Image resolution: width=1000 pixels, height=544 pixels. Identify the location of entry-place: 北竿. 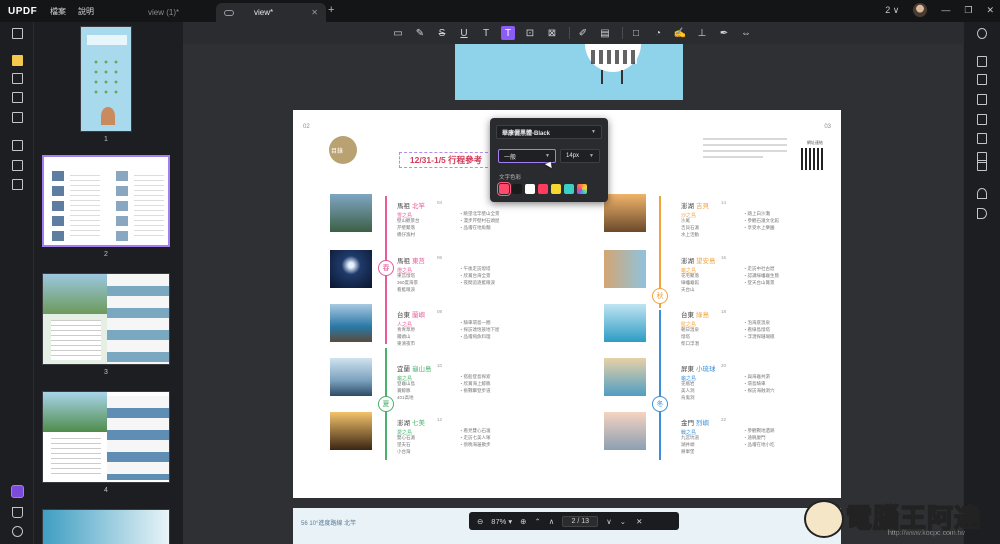
(418, 206).